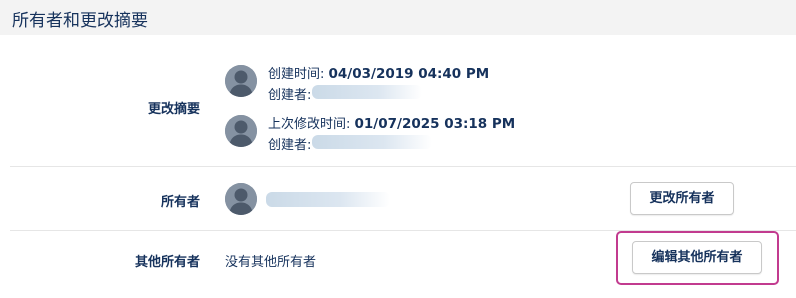 The height and width of the screenshot is (298, 796). What do you see at coordinates (290, 95) in the screenshot?
I see `created-by-label: 创建者:` at bounding box center [290, 95].